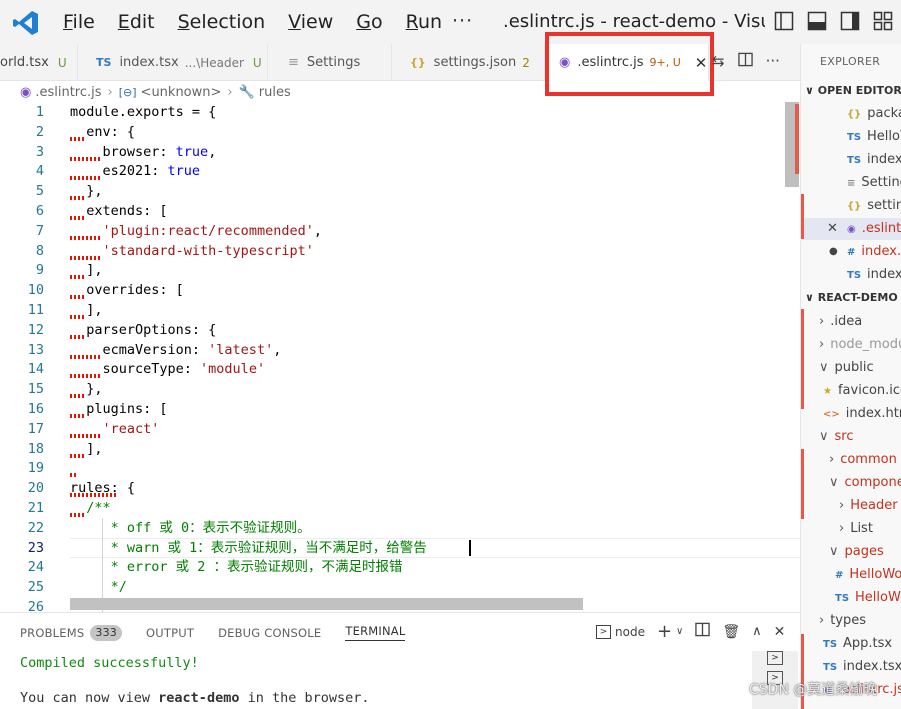 The width and height of the screenshot is (901, 709). Describe the element at coordinates (475, 62) in the screenshot. I see `tab-label: settings.json` at that location.